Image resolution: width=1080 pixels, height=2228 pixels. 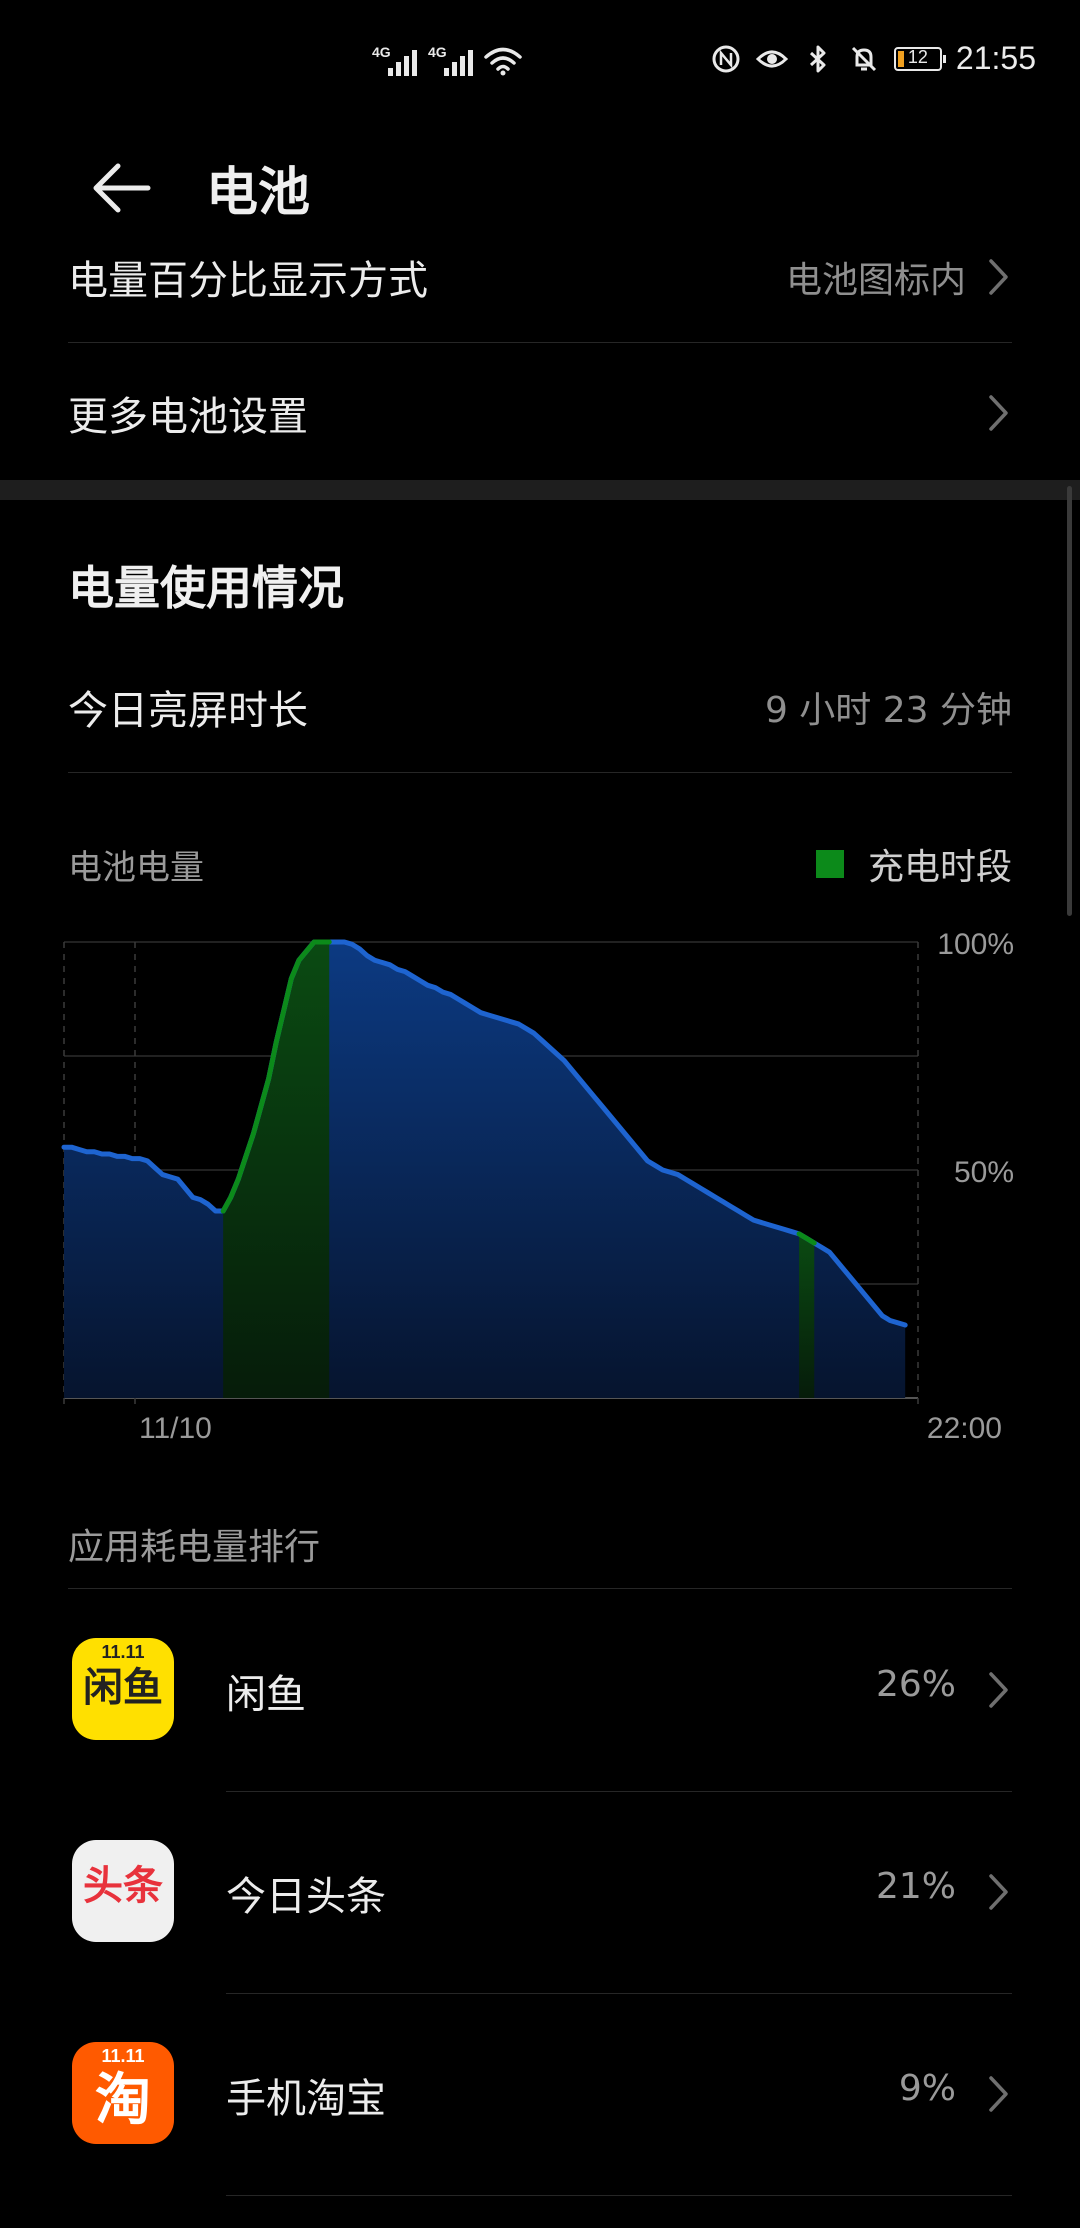 I want to click on app-battery-percent: 9%, so click(x=927, y=2088).